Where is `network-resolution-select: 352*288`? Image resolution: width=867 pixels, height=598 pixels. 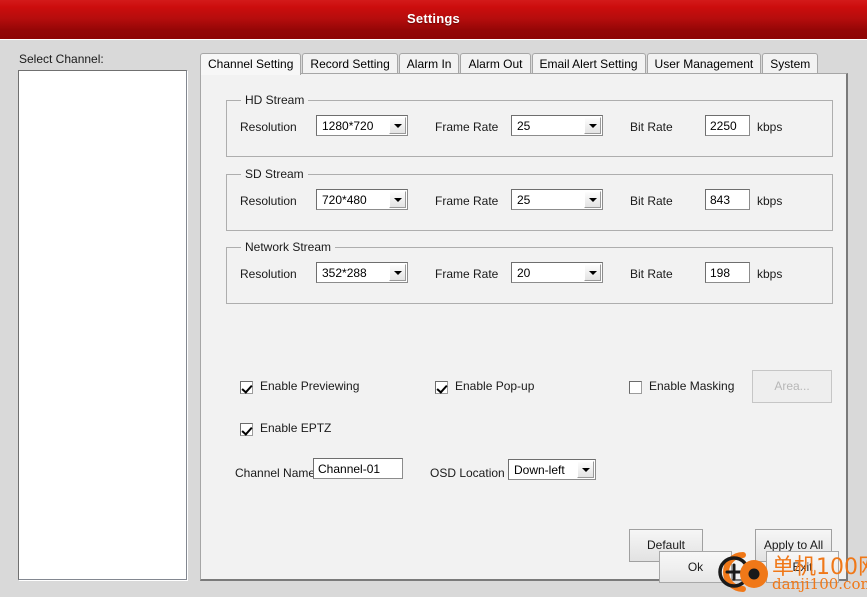
network-resolution-select: 352*288 is located at coordinates (362, 272).